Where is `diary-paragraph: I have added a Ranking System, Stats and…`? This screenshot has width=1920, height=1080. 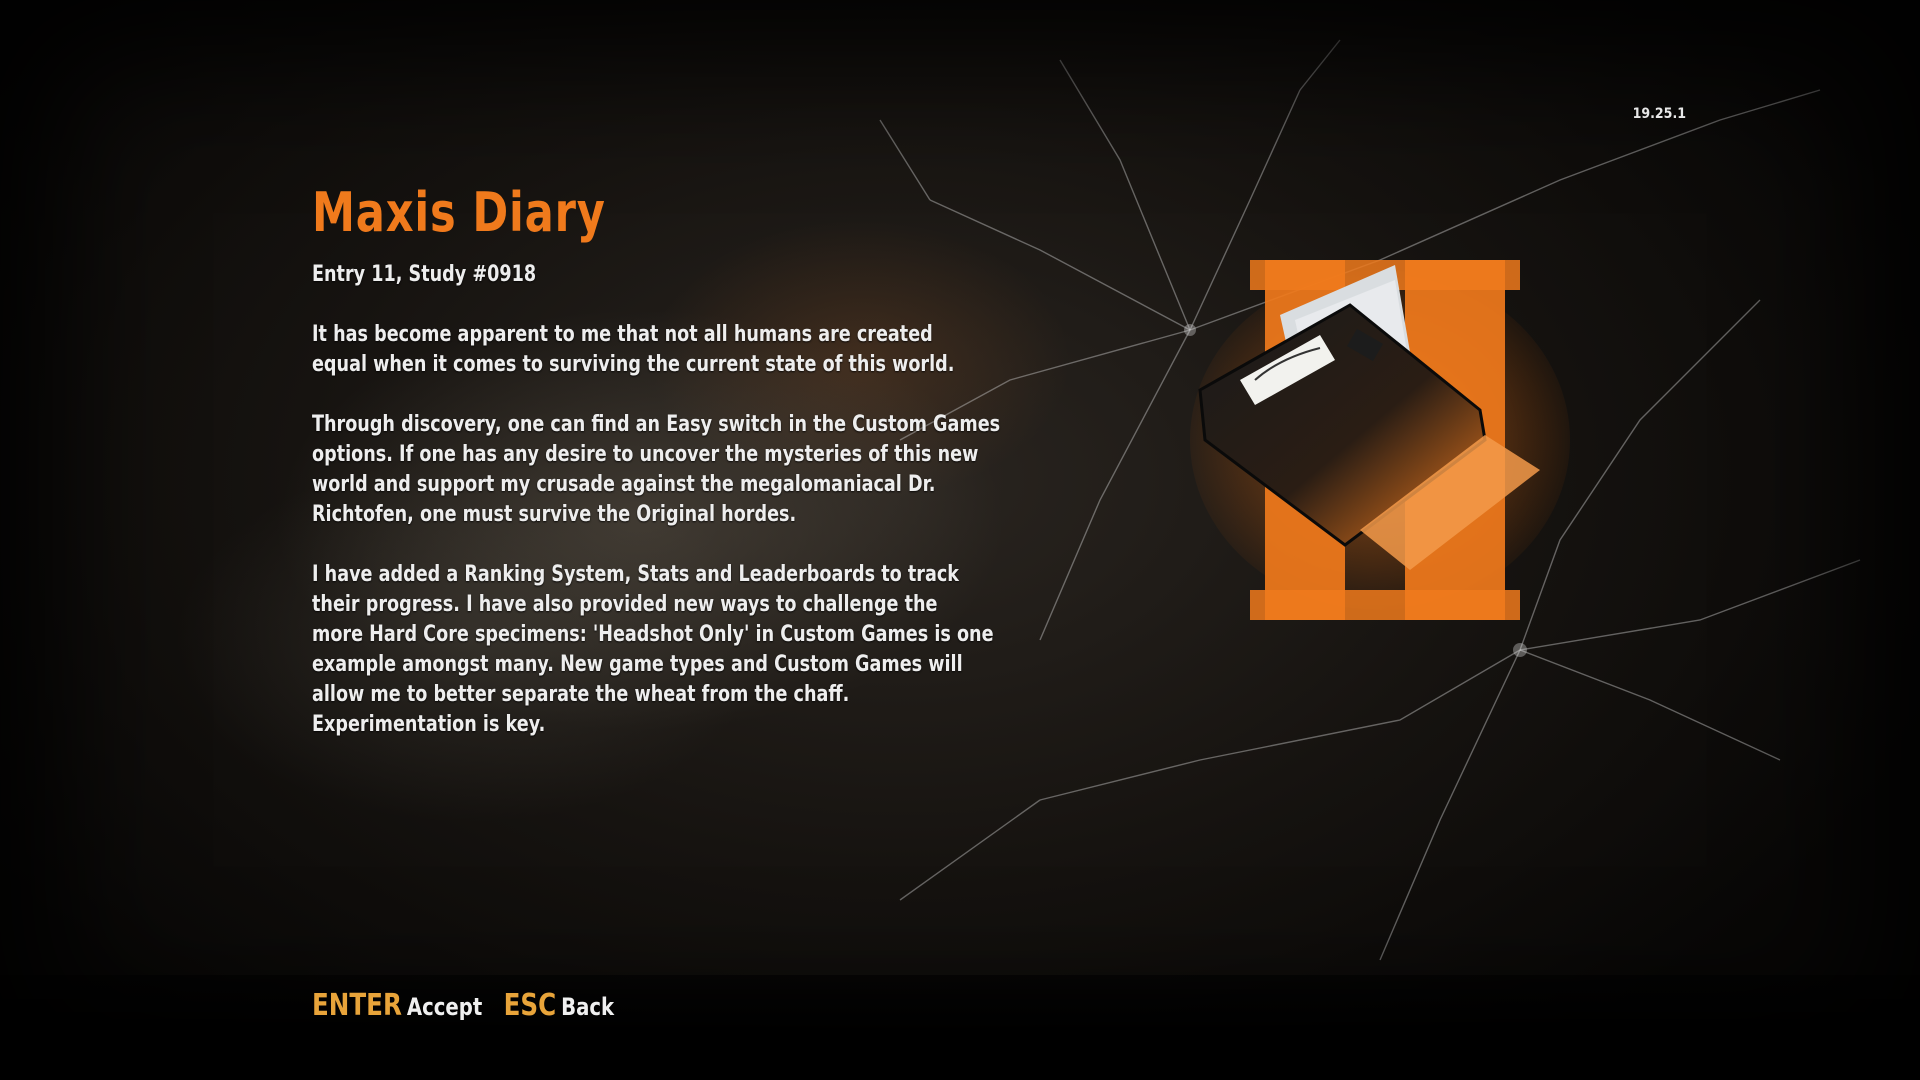 diary-paragraph: I have added a Ranking System, Stats and… is located at coordinates (653, 649).